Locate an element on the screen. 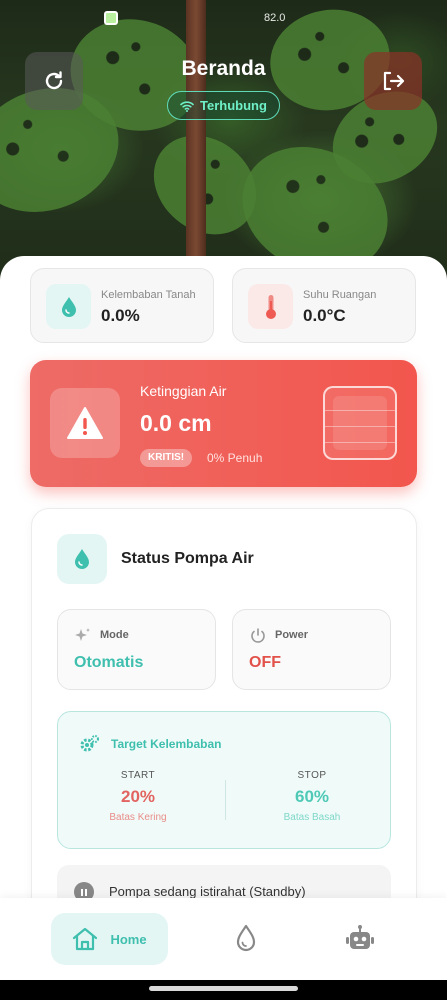  logout-icon is located at coordinates (394, 81).